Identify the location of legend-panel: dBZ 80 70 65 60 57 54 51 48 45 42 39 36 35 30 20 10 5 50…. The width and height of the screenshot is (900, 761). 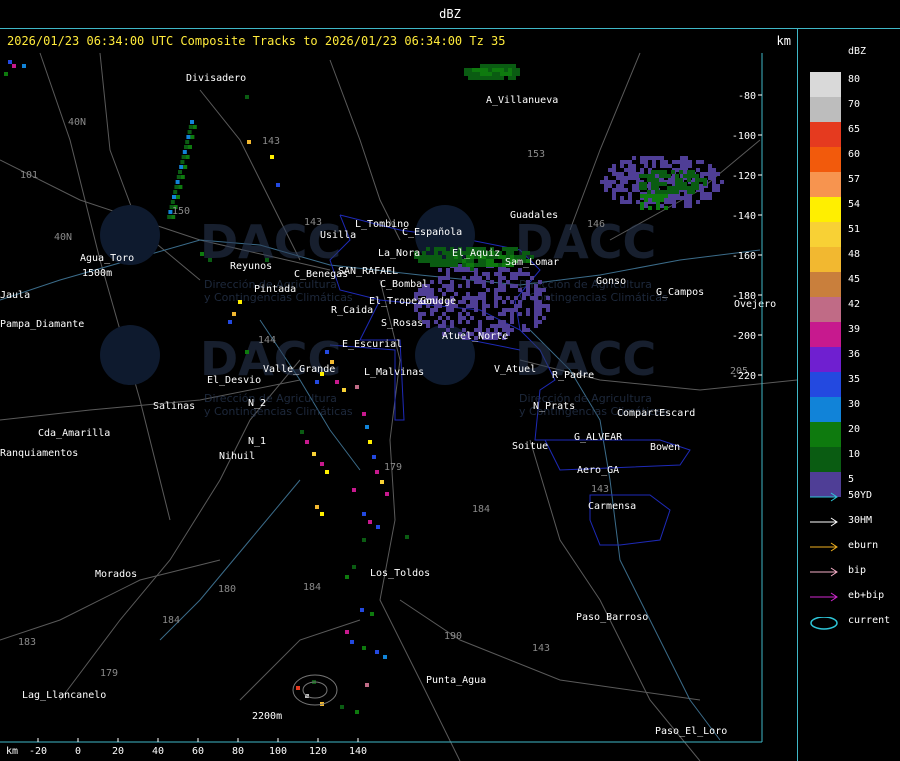
(850, 395).